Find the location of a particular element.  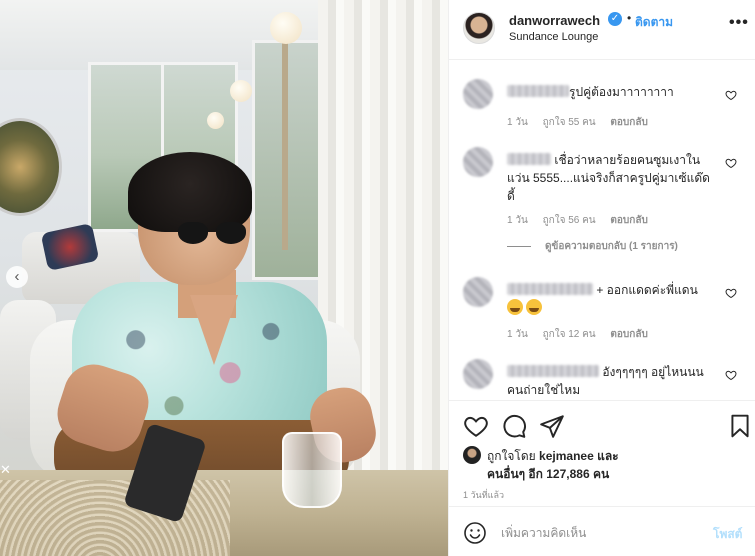

comment-meta: 1 วัน ถูกใจ 56 คน ตอบกลับ is located at coordinates (583, 220).